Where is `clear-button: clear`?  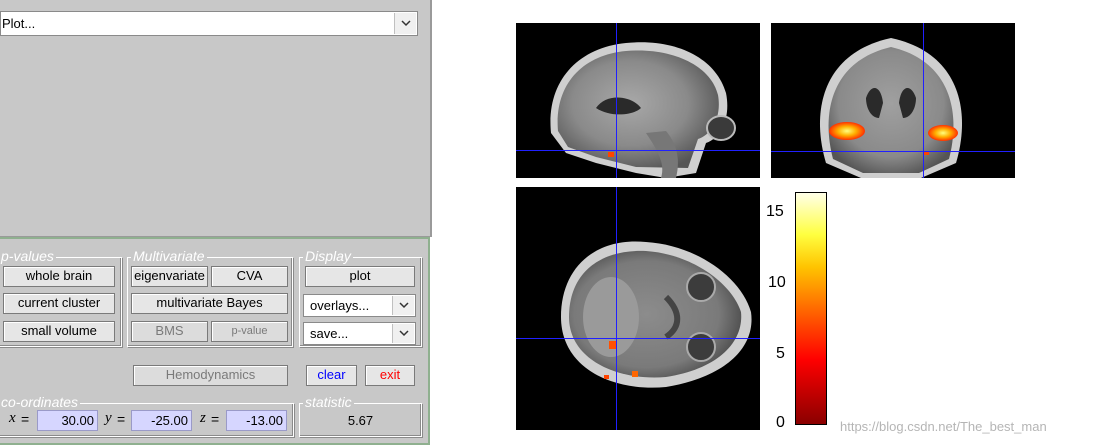
clear-button: clear is located at coordinates (331, 375).